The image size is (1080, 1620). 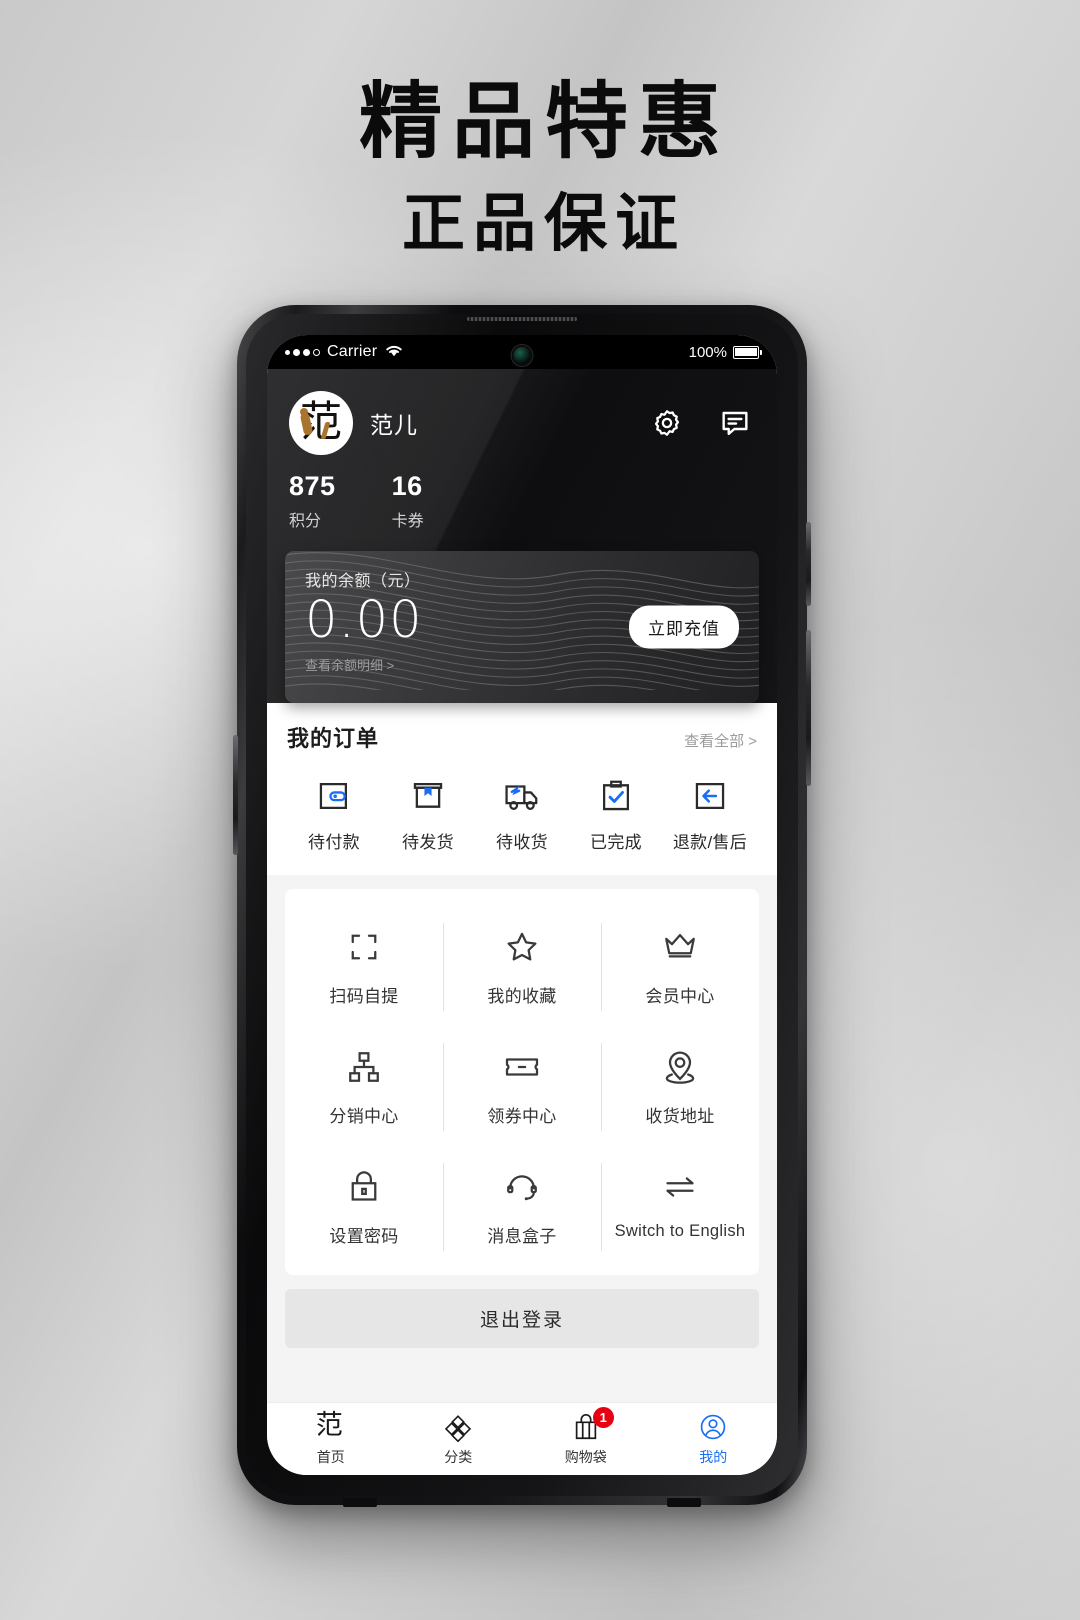 What do you see at coordinates (522, 996) in the screenshot?
I see `menu-item-label: 我的收藏` at bounding box center [522, 996].